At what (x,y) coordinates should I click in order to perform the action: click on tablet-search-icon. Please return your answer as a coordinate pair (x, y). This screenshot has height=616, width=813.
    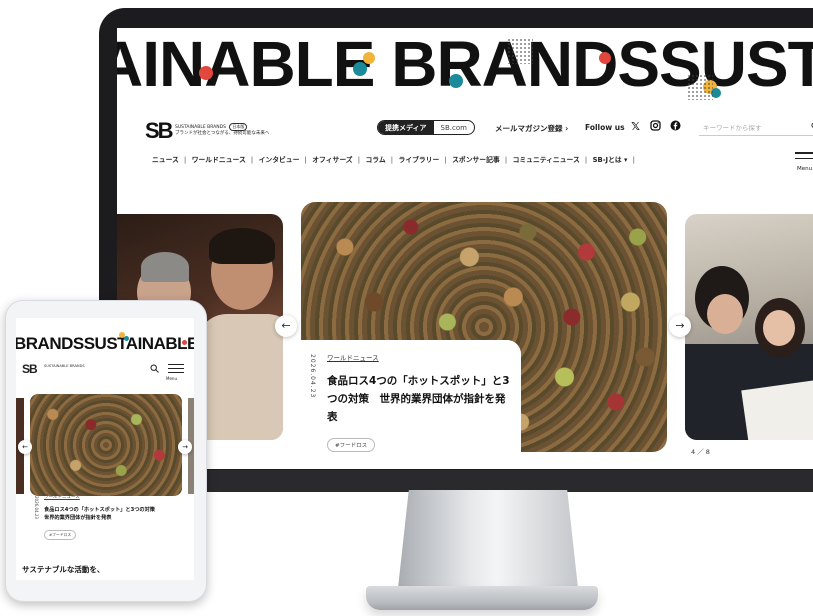
    Looking at the image, I should click on (154, 370).